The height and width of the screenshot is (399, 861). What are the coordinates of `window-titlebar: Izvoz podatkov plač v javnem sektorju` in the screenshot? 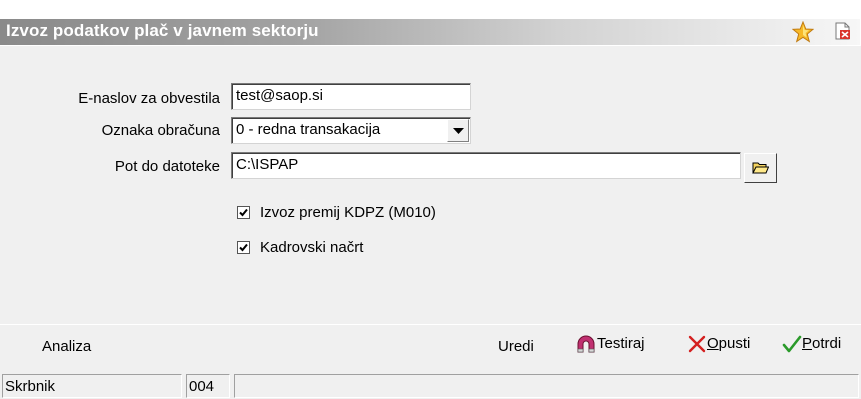 It's located at (430, 23).